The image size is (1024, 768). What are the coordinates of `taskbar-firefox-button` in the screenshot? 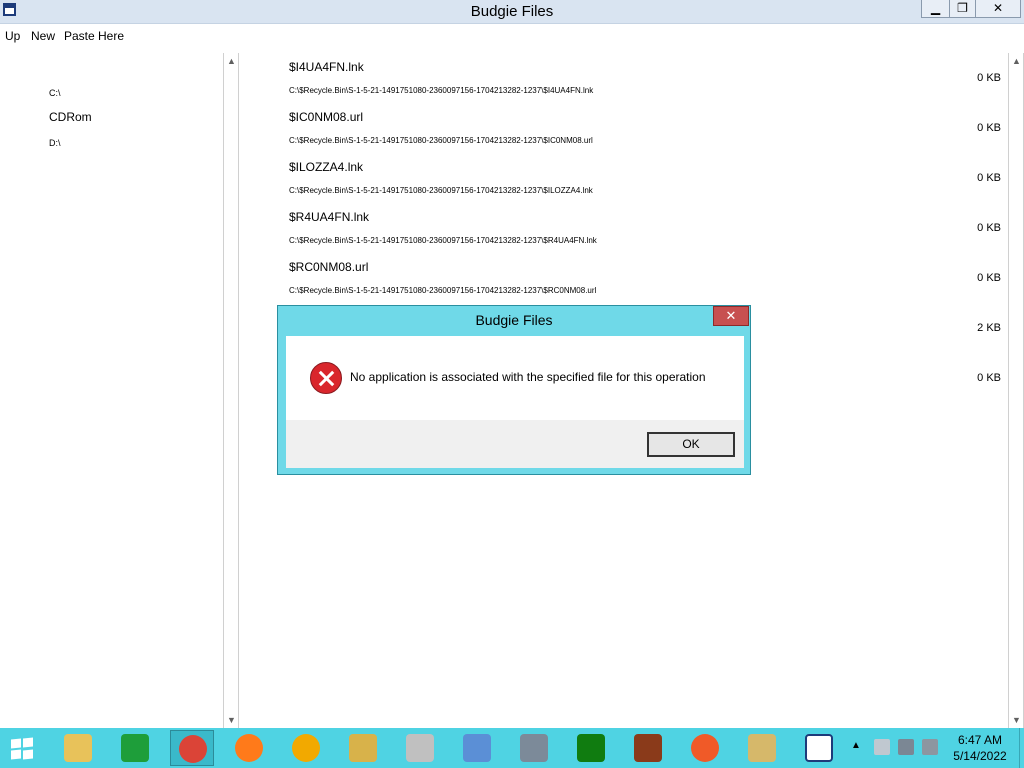 It's located at (249, 748).